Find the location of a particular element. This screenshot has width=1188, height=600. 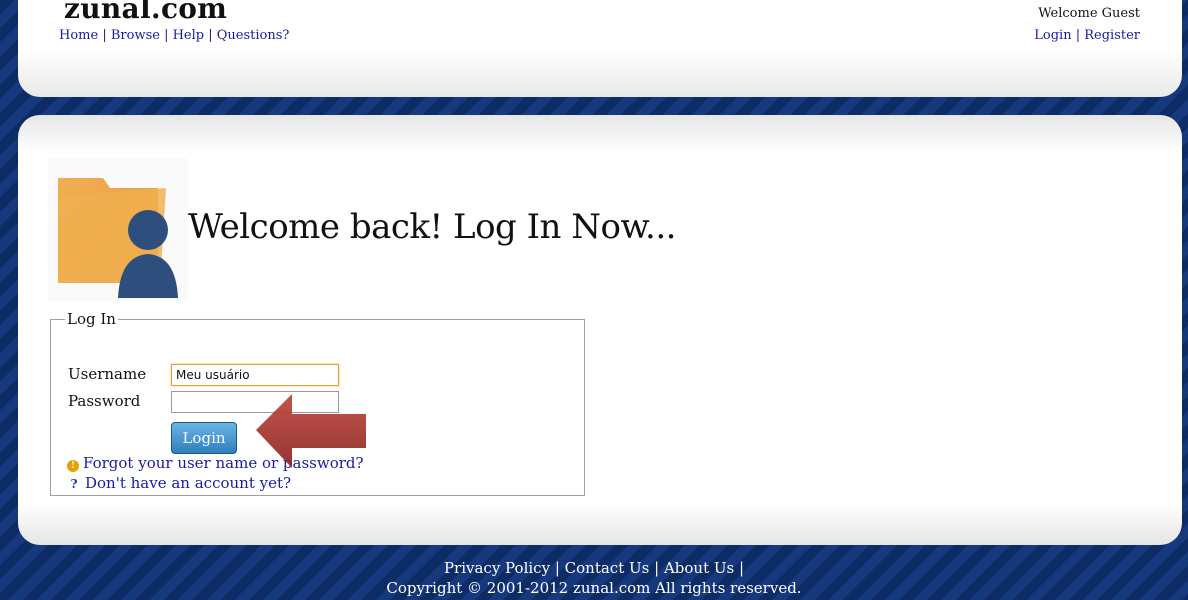

header-register-link: Register is located at coordinates (1112, 35).